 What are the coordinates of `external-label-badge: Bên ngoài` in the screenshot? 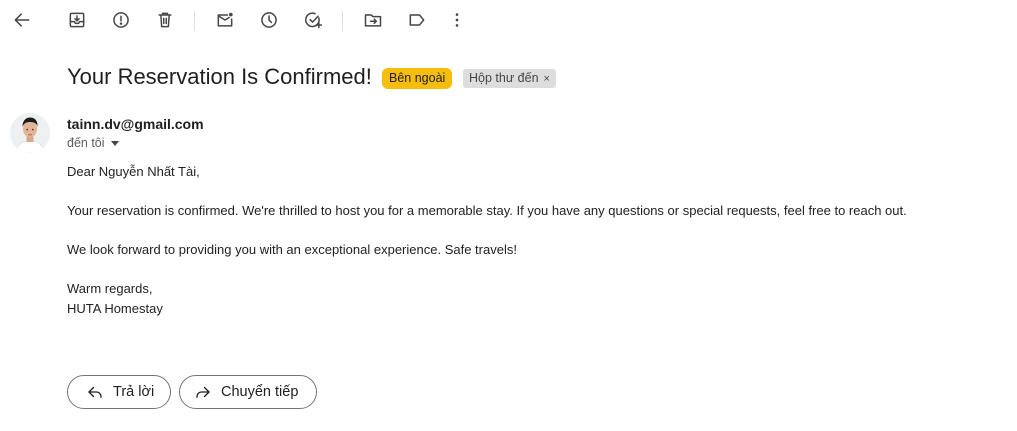 It's located at (417, 78).